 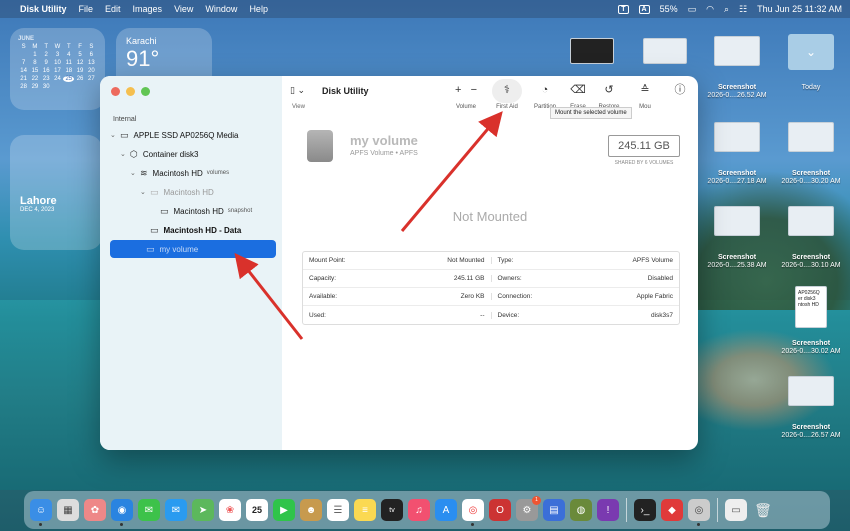 I want to click on calendar-day: 24, so click(x=57, y=79).